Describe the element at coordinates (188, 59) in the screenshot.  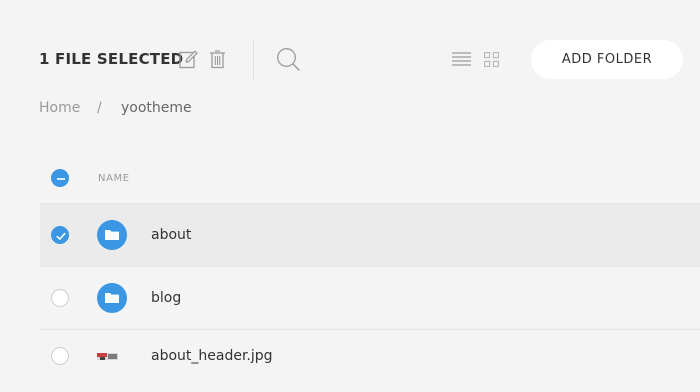
I see `edit-icon` at that location.